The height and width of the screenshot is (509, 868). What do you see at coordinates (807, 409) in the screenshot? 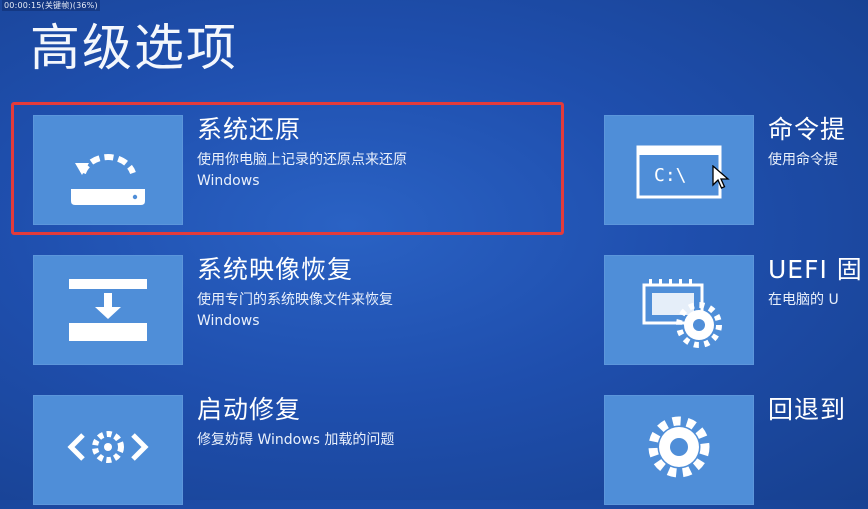
I see `option-title: 回退到` at bounding box center [807, 409].